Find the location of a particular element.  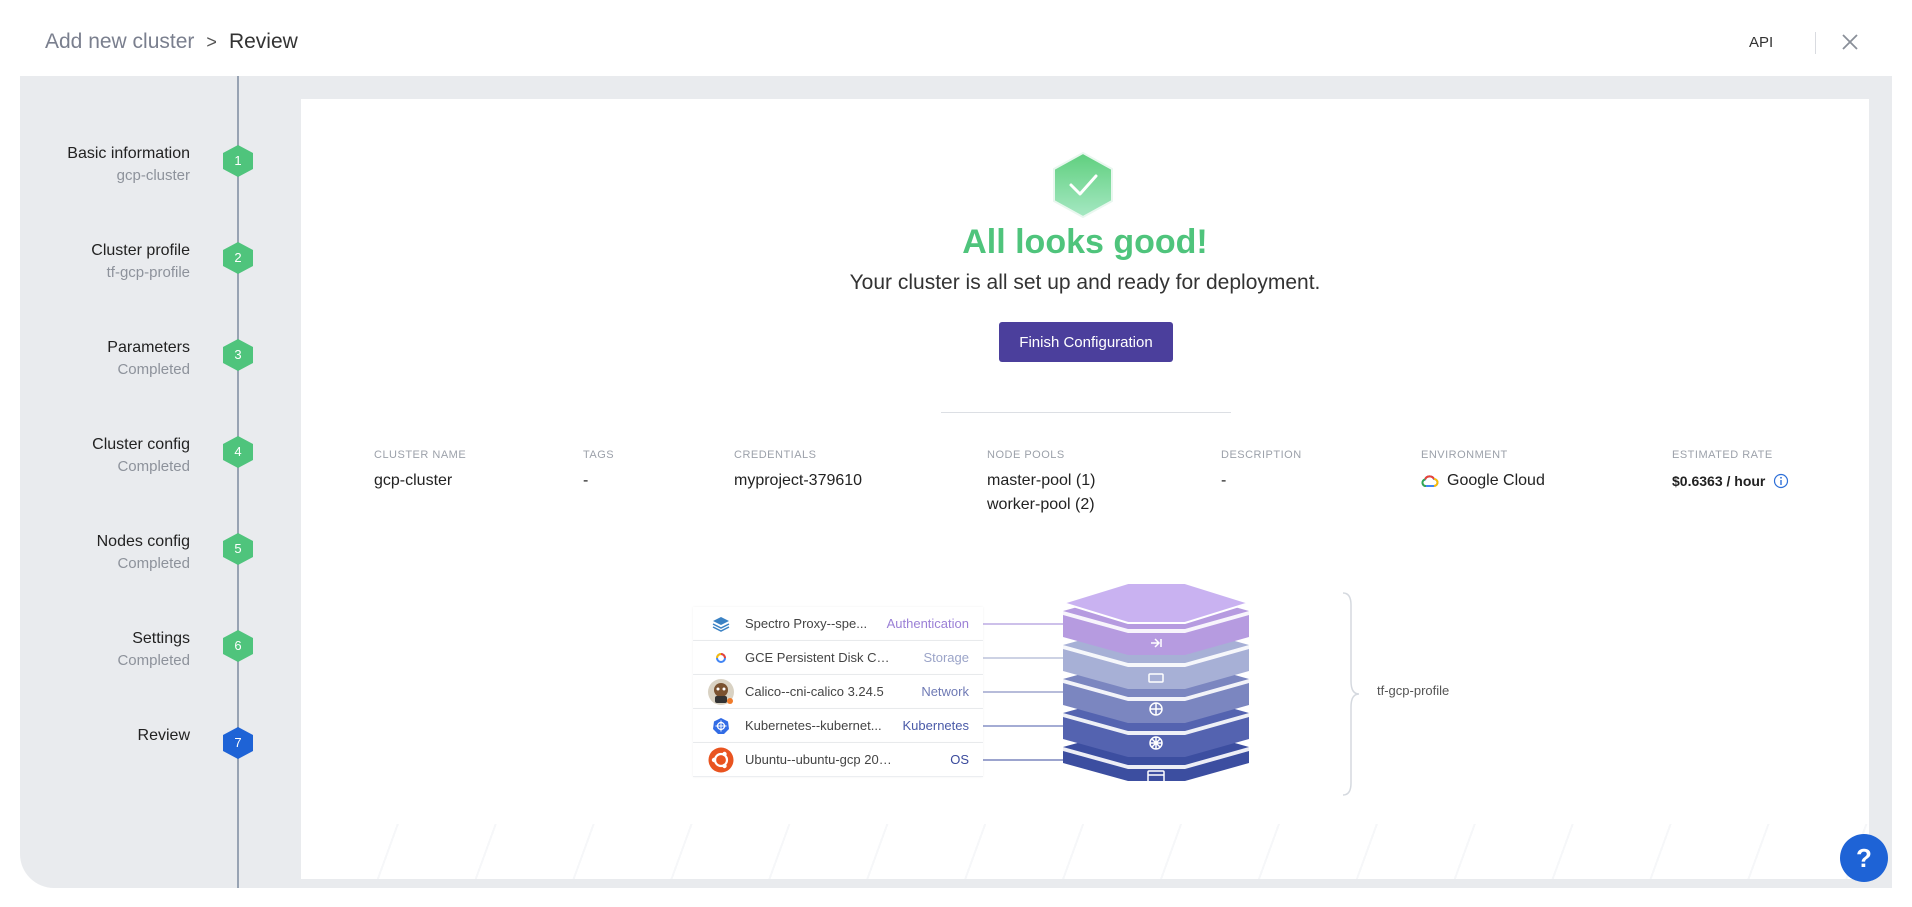

step-settings: Settings Completed is located at coordinates (105, 650).